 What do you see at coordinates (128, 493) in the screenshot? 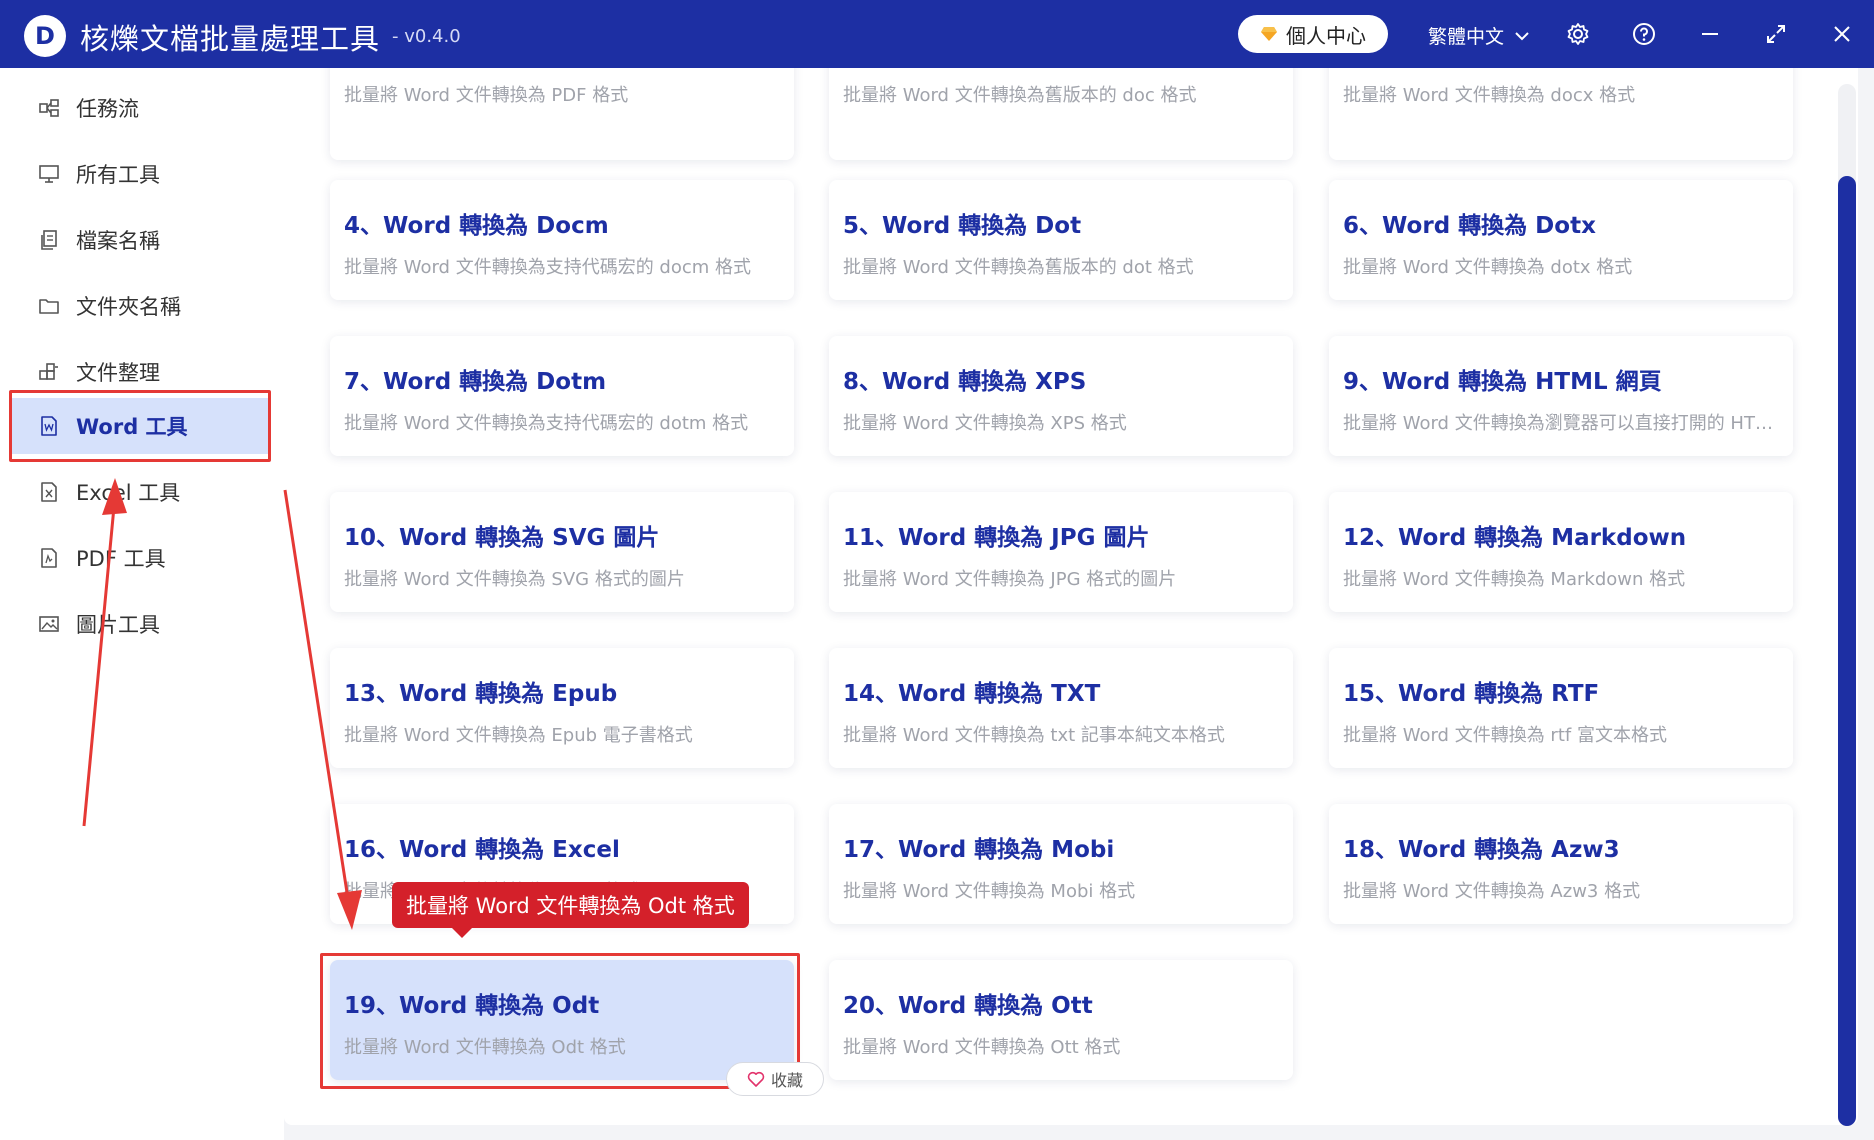
I see `sidebar-item-label: Excel 工具` at bounding box center [128, 493].